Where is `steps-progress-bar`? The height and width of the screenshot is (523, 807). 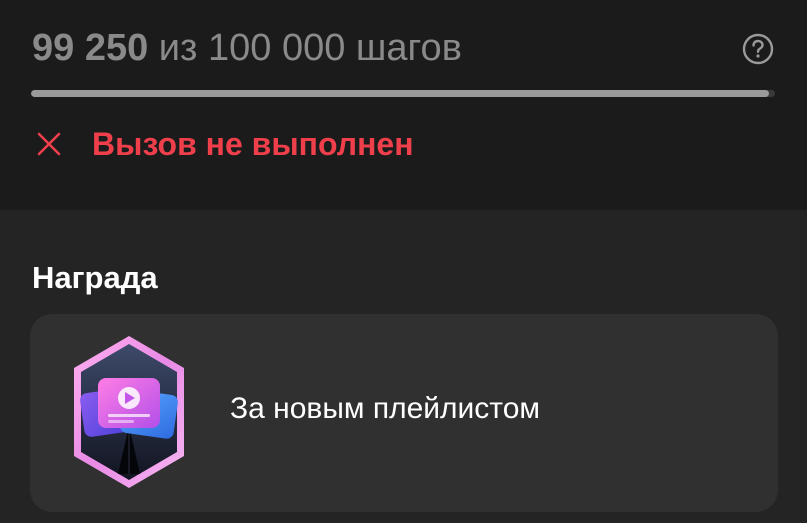 steps-progress-bar is located at coordinates (403, 93).